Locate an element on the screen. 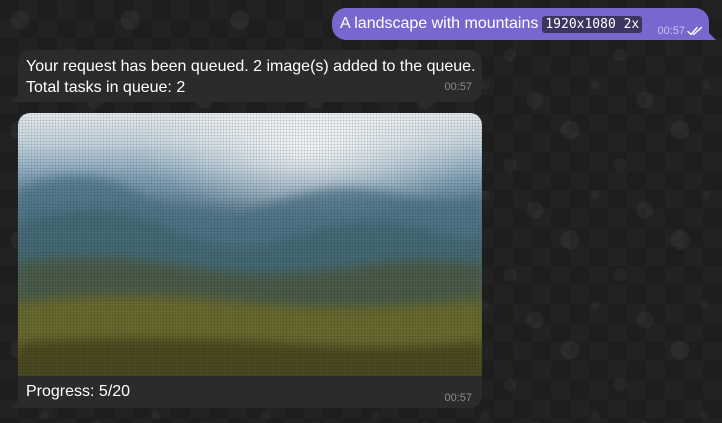 The height and width of the screenshot is (423, 722). message-meta: 00:57 is located at coordinates (680, 31).